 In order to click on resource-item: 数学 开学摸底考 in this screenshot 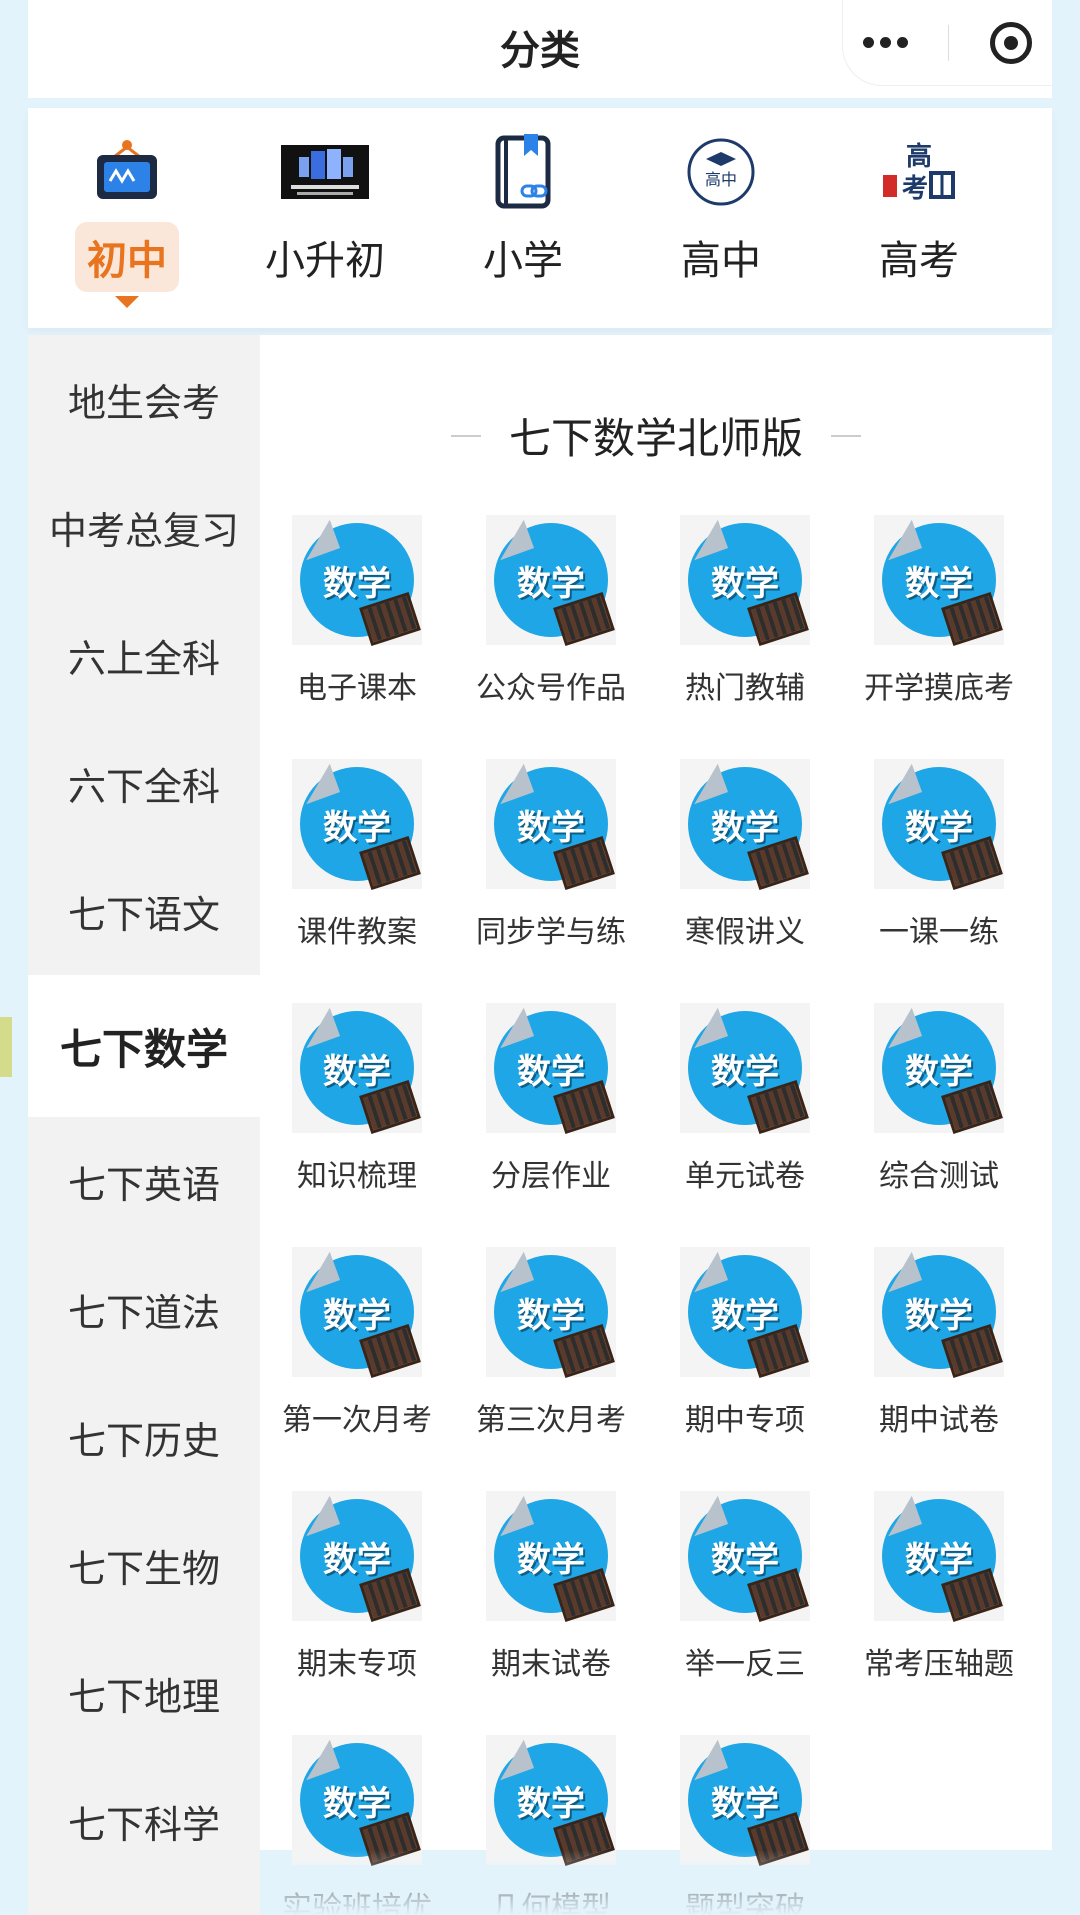, I will do `click(939, 611)`.